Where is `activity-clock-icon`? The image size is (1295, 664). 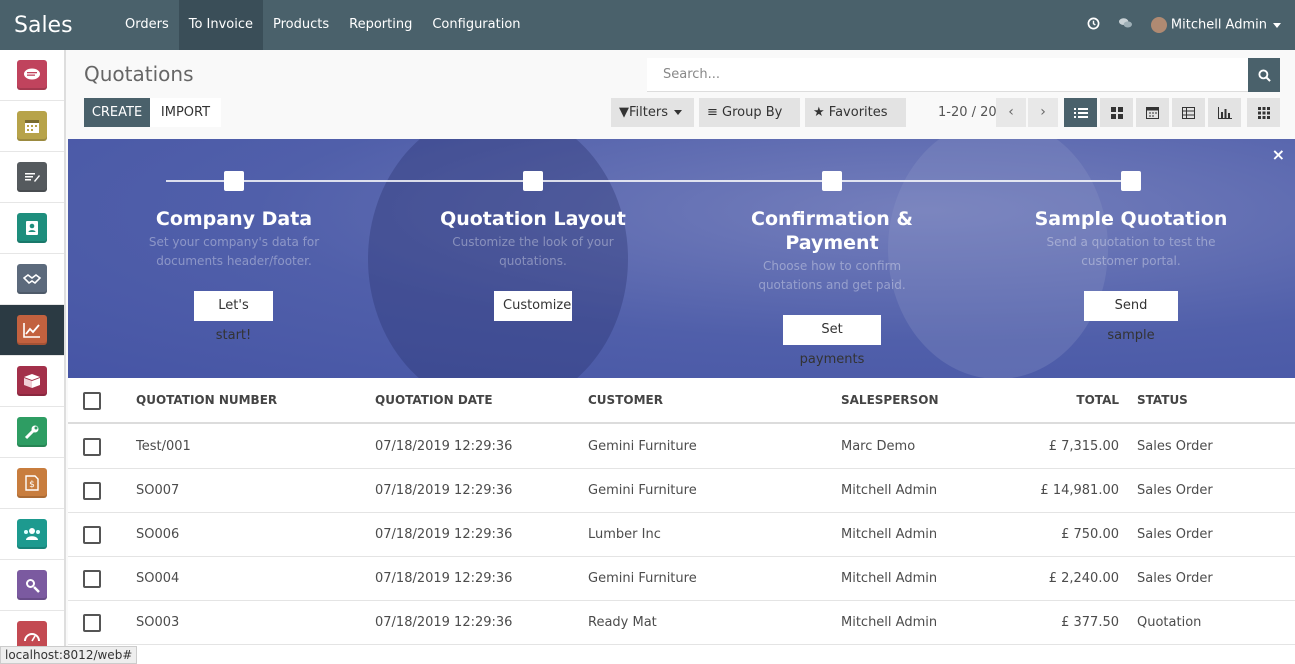 activity-clock-icon is located at coordinates (1093, 25).